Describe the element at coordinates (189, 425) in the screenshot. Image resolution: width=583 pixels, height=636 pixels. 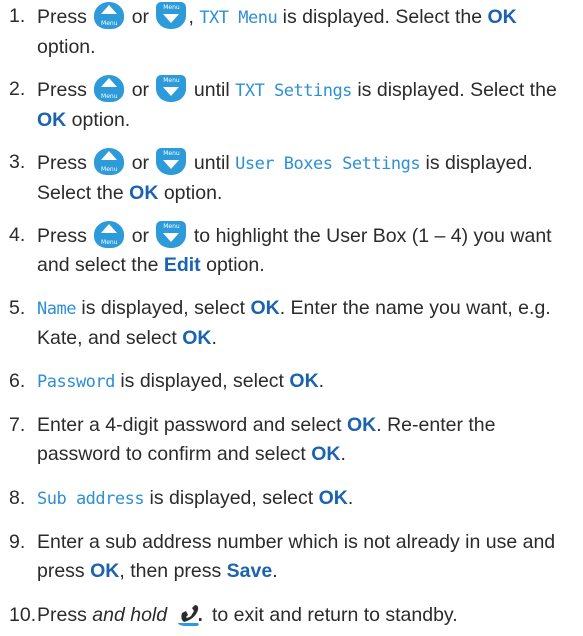
I see `step-text: Enter a 4-digit password and select` at that location.